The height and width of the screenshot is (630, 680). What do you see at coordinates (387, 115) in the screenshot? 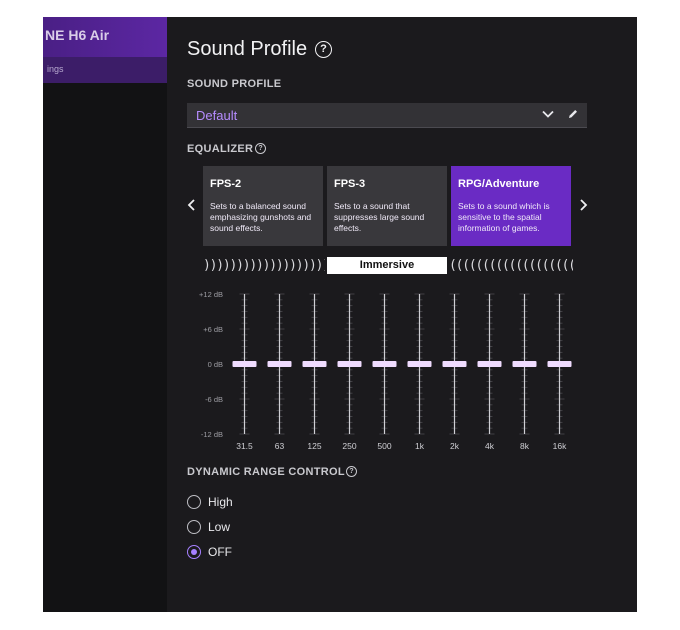
I see `sound-profile-dropdown: Default` at bounding box center [387, 115].